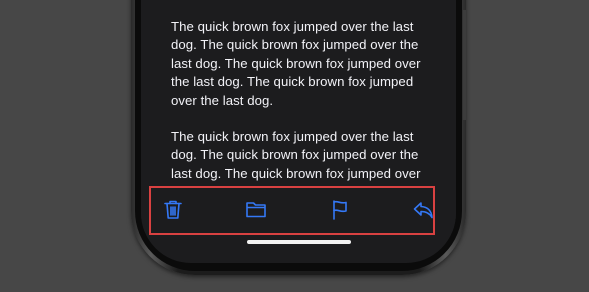 Image resolution: width=589 pixels, height=292 pixels. I want to click on phone-side-button, so click(464, 65).